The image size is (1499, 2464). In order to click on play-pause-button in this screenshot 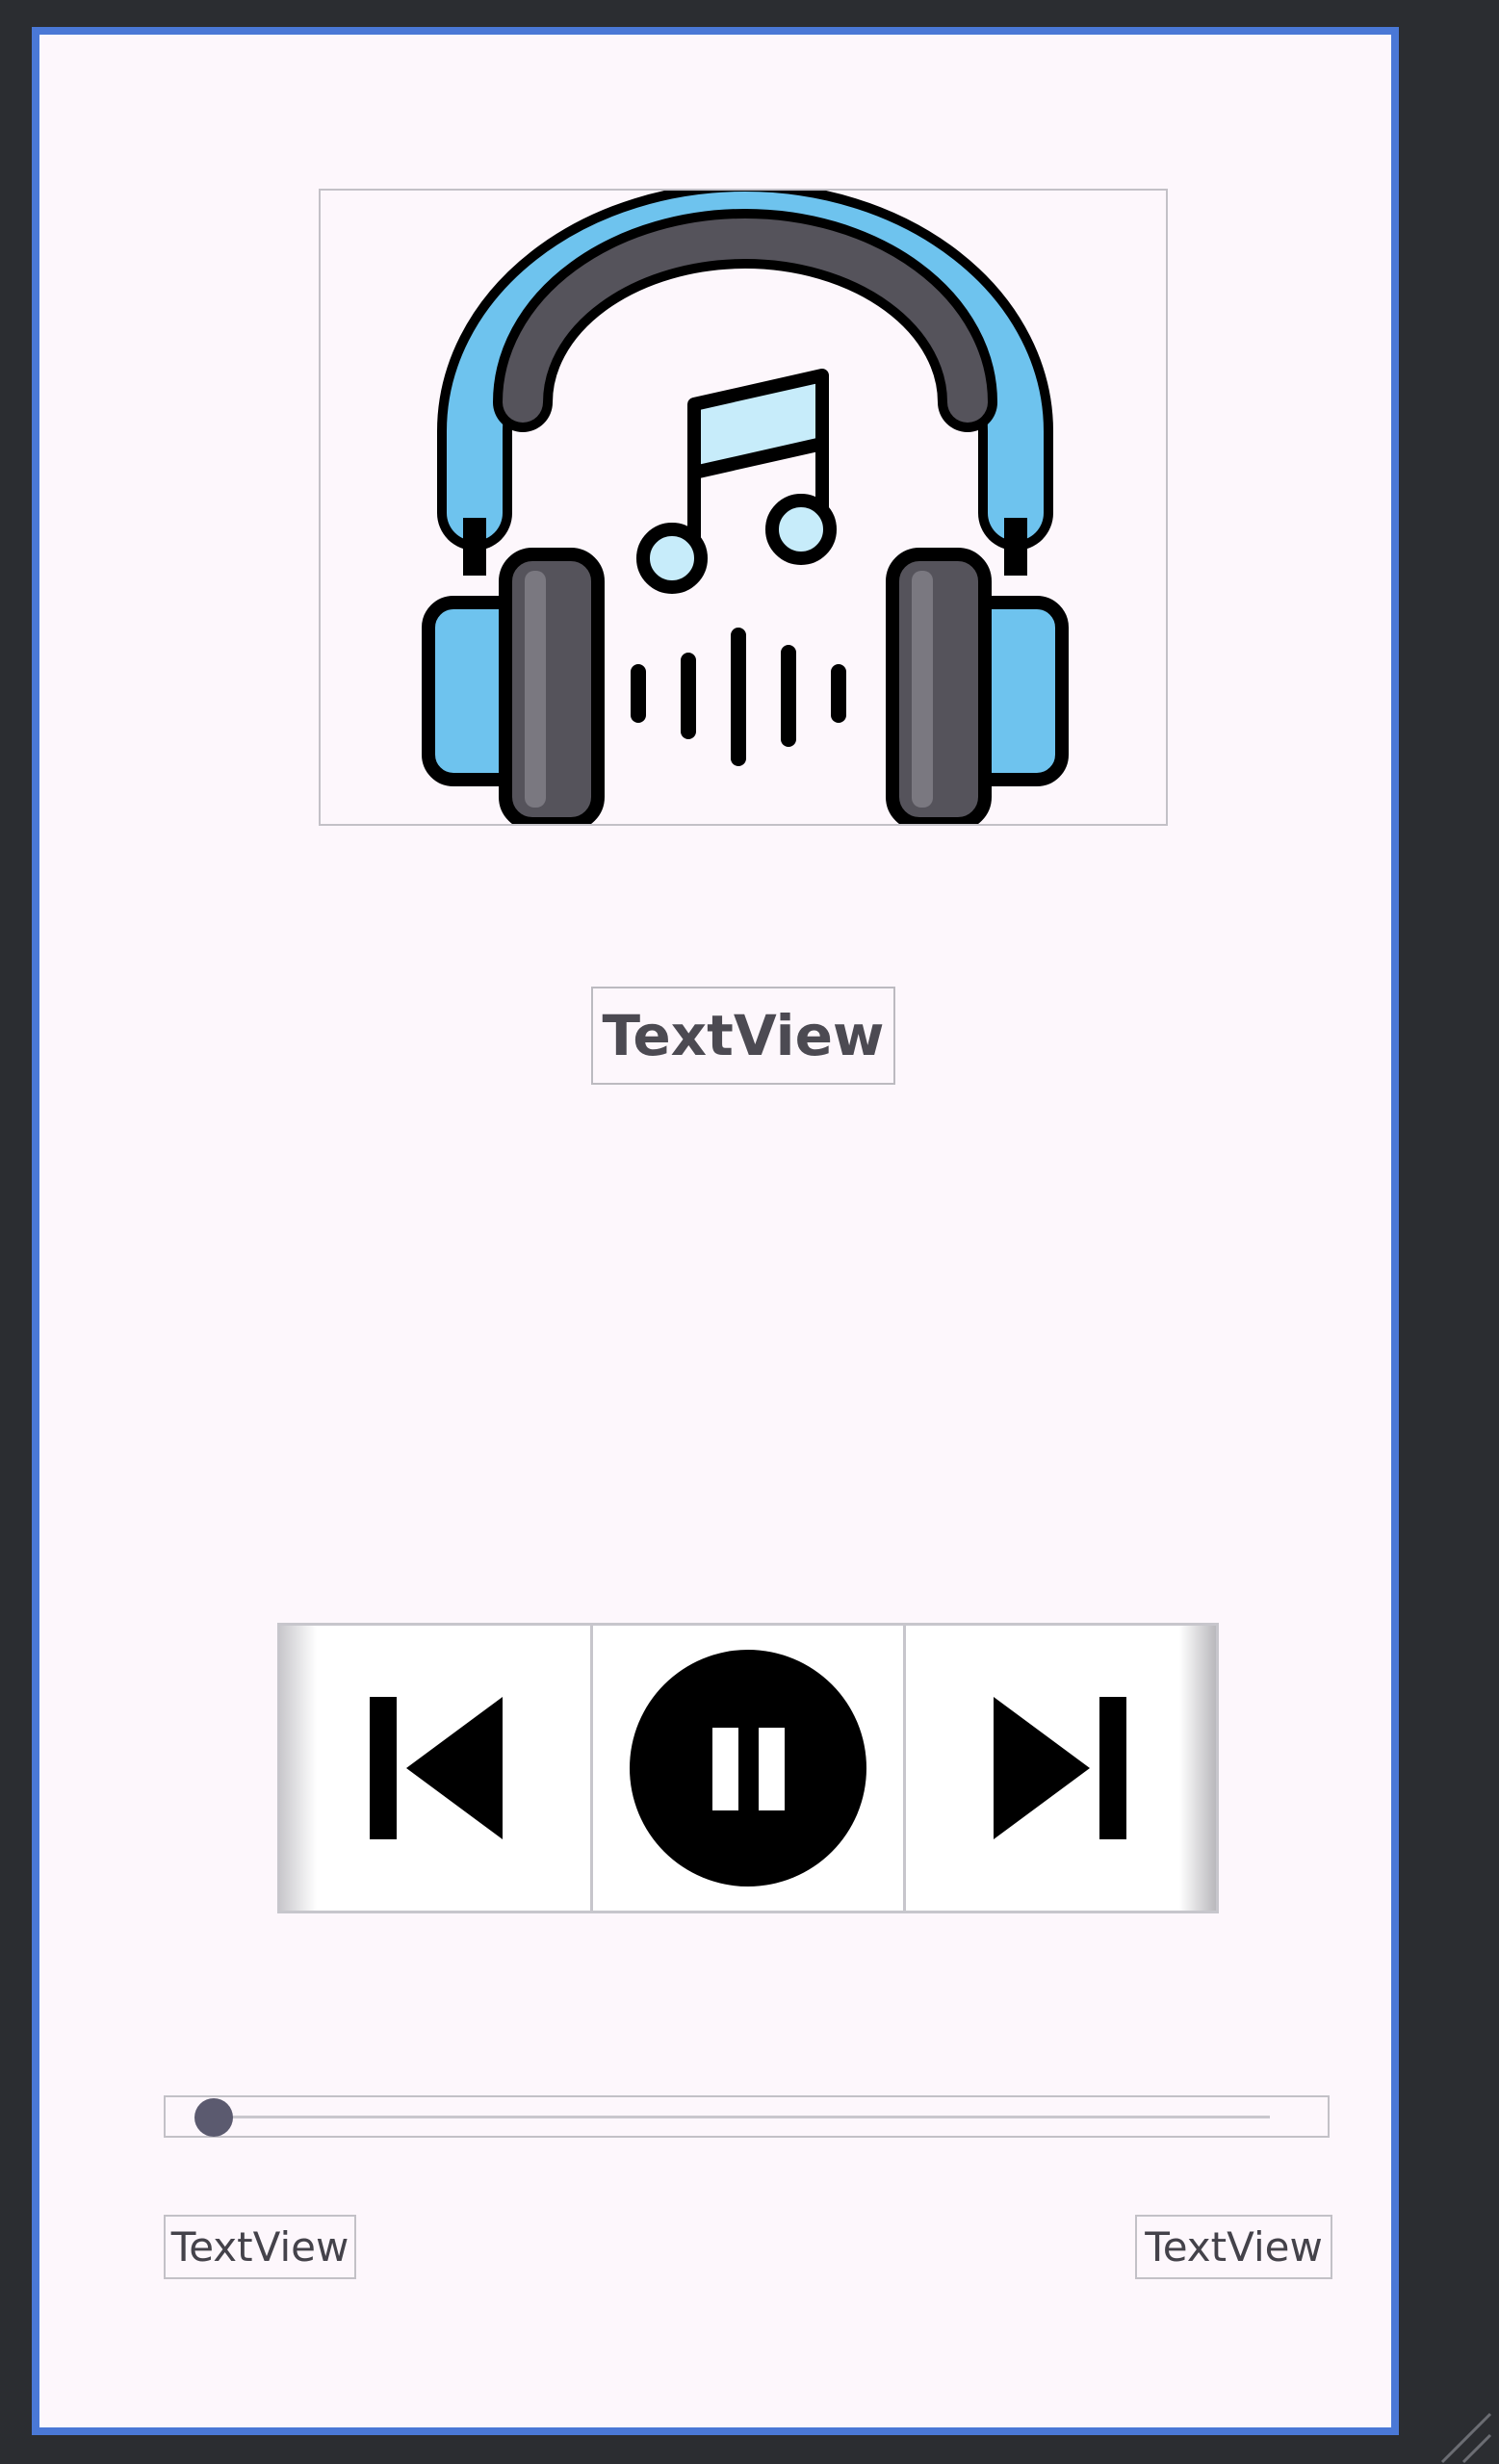, I will do `click(749, 1768)`.